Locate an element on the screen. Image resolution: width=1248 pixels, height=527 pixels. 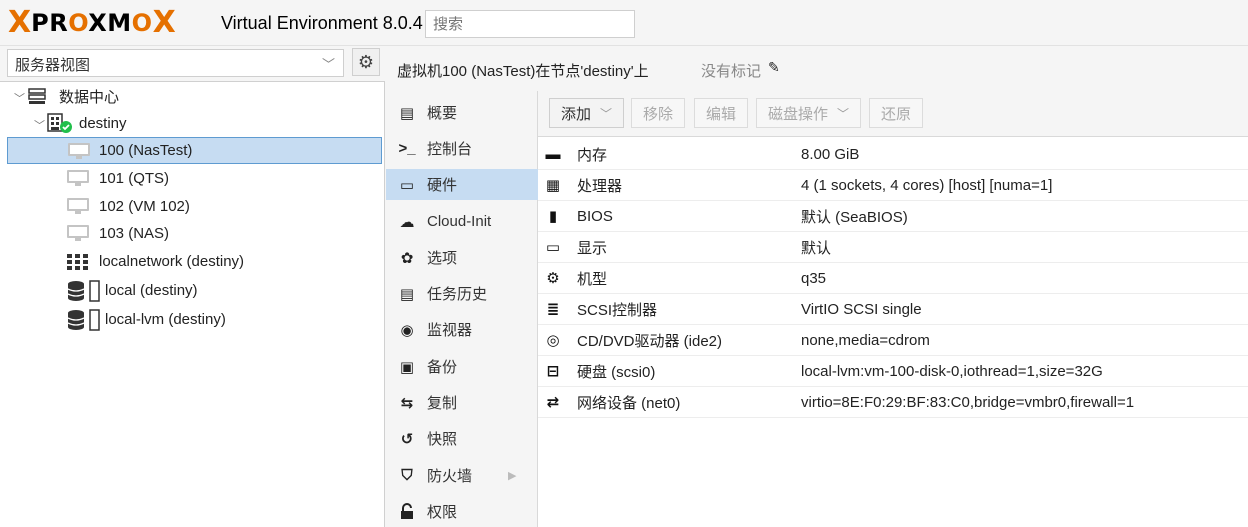
memory-icon: ▬ is located at coordinates (553, 154).